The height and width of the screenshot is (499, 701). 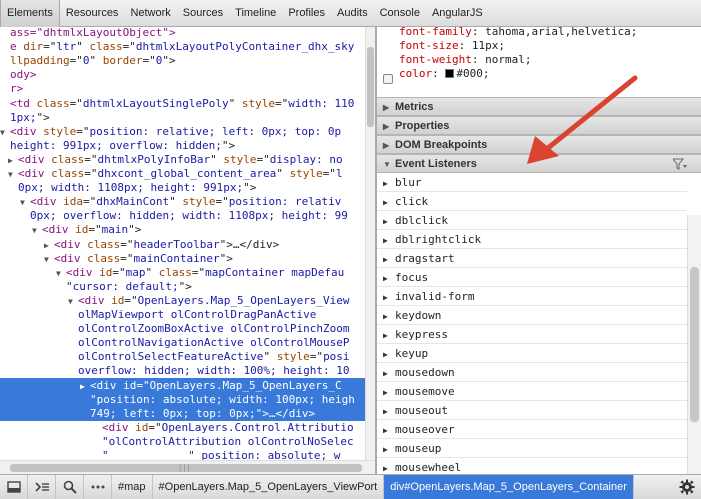 I want to click on console-drawer-icon, so click(x=42, y=486).